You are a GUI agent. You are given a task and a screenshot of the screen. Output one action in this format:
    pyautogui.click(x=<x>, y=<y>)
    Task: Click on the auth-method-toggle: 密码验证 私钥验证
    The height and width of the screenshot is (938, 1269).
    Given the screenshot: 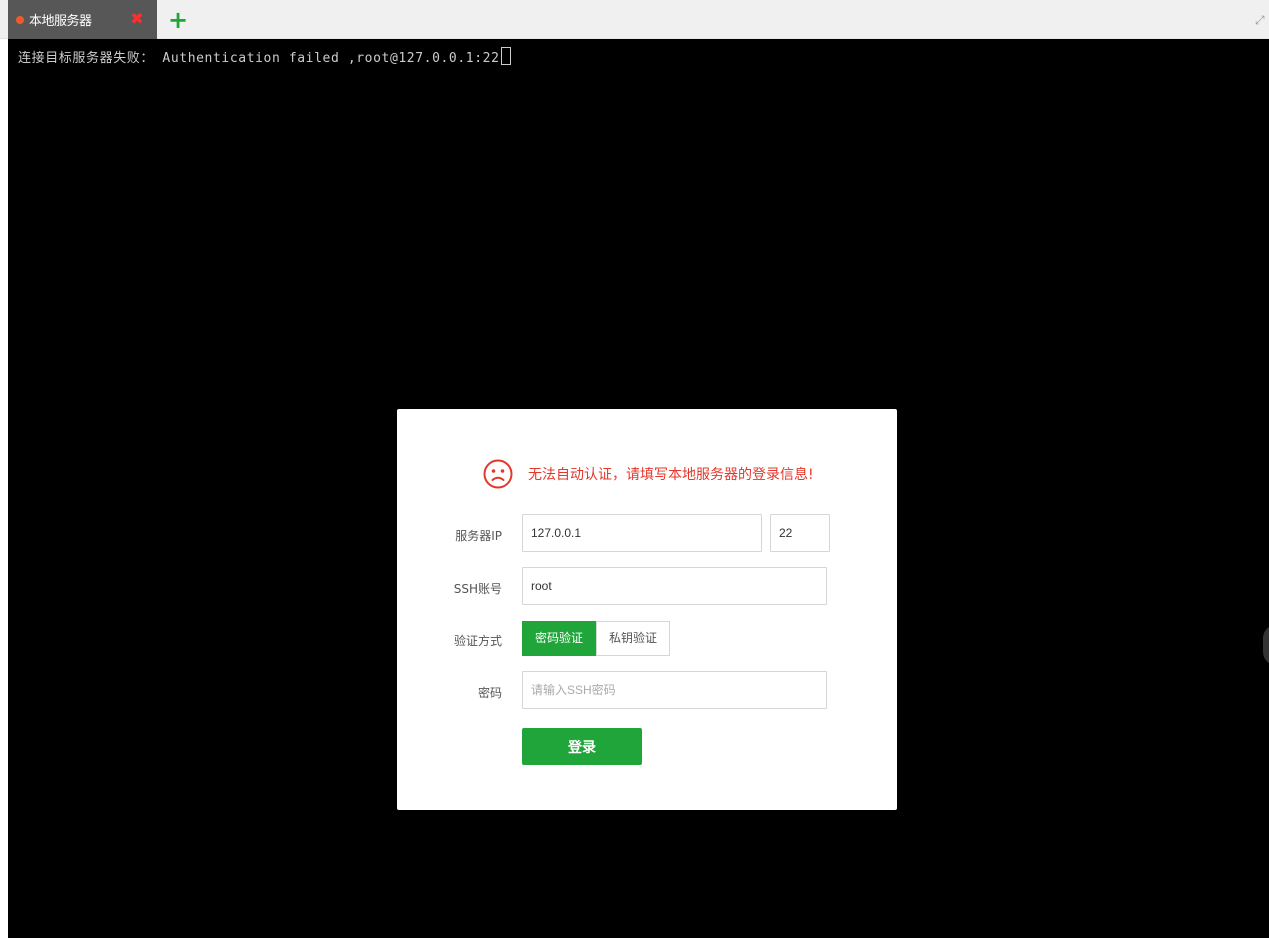 What is the action you would take?
    pyautogui.click(x=596, y=638)
    